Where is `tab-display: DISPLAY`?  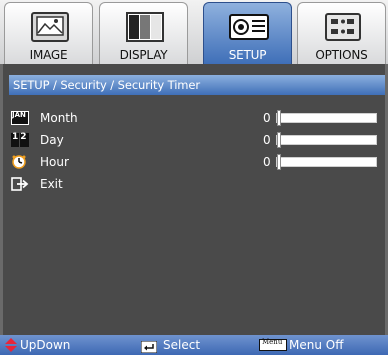
tab-display: DISPLAY is located at coordinates (143, 33).